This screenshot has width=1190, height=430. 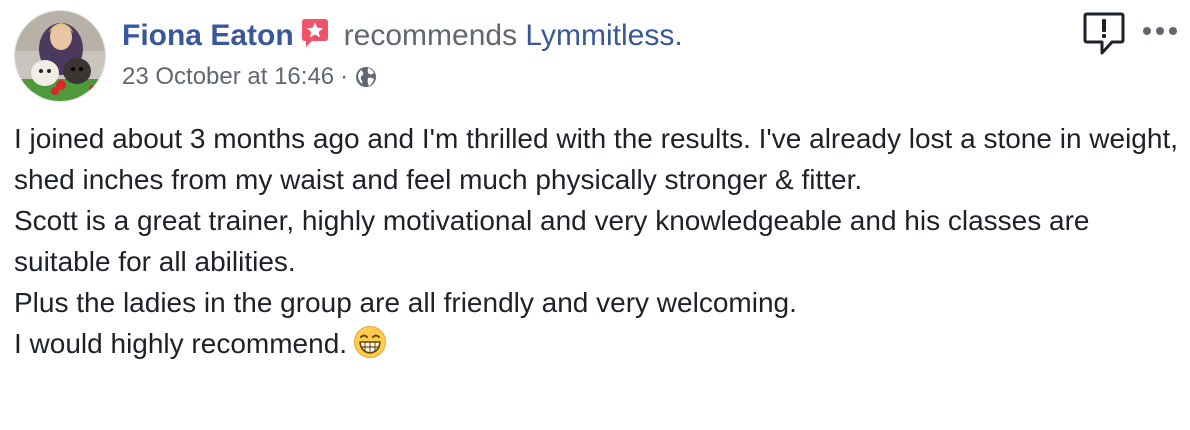 I want to click on report-button, so click(x=1104, y=33).